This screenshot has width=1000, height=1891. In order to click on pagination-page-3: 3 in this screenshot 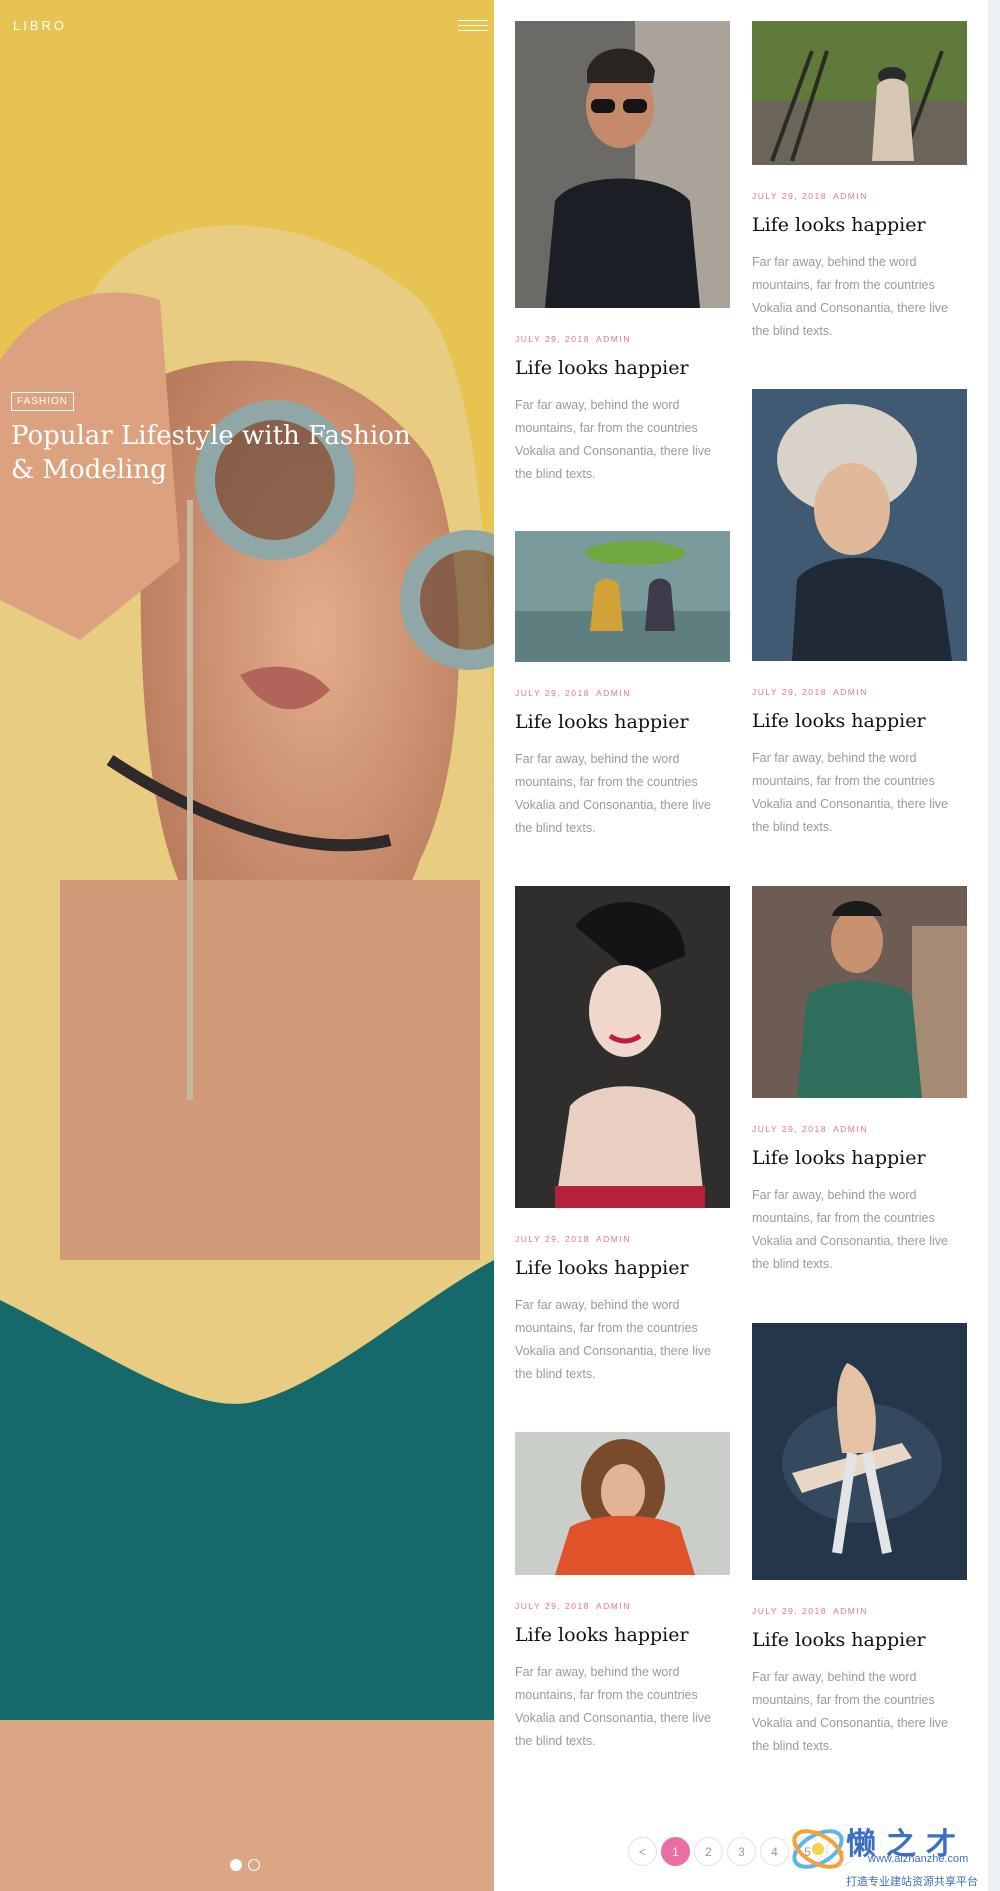, I will do `click(741, 1851)`.